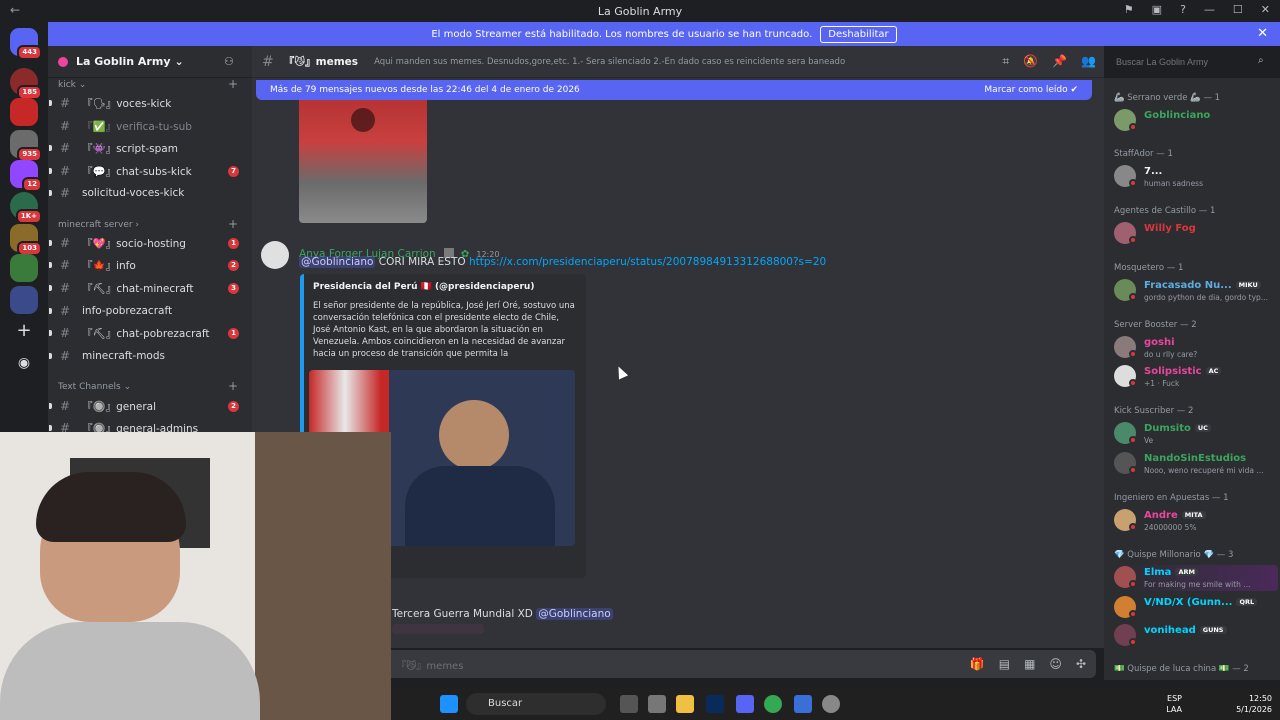  What do you see at coordinates (1191, 62) in the screenshot?
I see `search-input` at bounding box center [1191, 62].